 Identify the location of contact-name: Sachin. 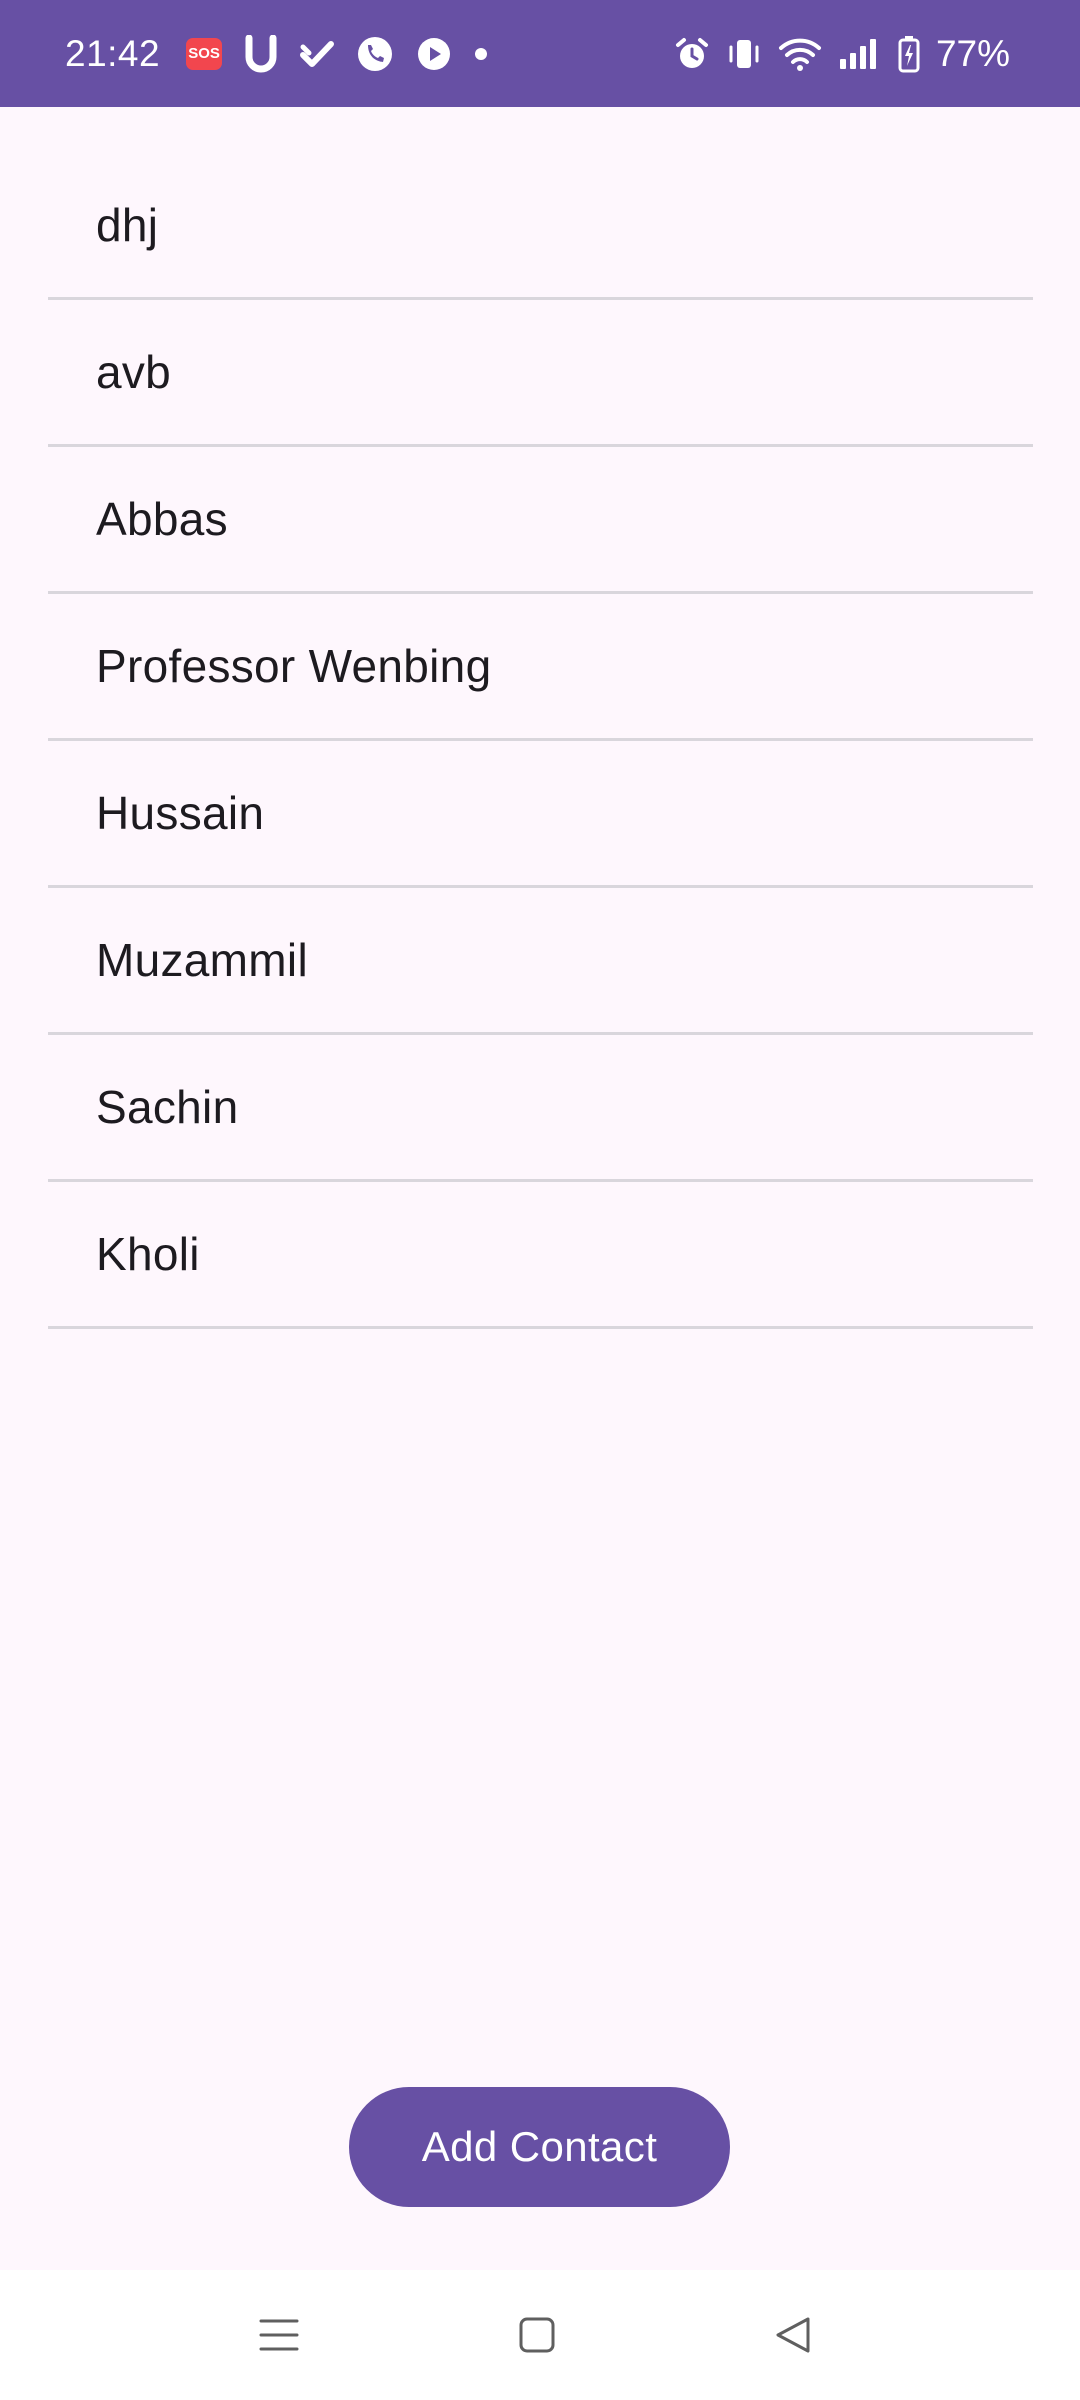
(167, 1107).